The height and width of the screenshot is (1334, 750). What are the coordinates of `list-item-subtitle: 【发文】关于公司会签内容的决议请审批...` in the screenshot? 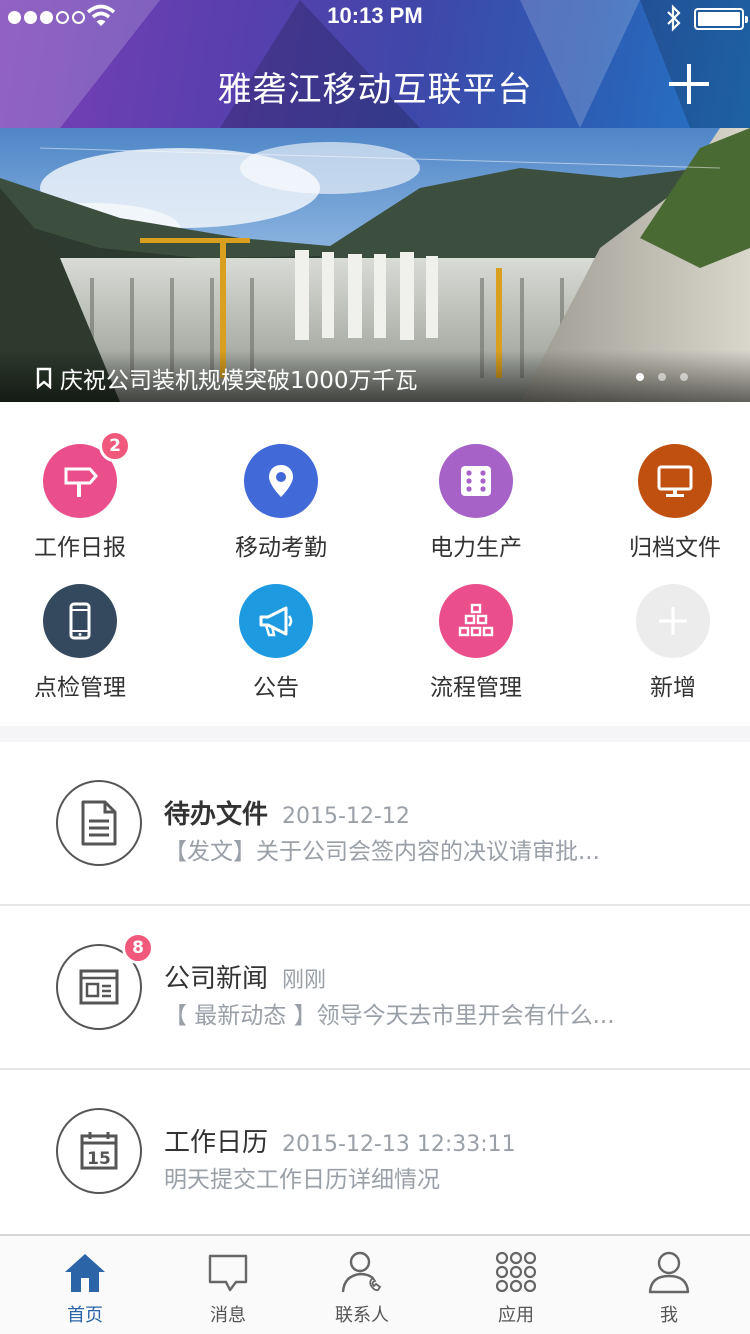 It's located at (382, 852).